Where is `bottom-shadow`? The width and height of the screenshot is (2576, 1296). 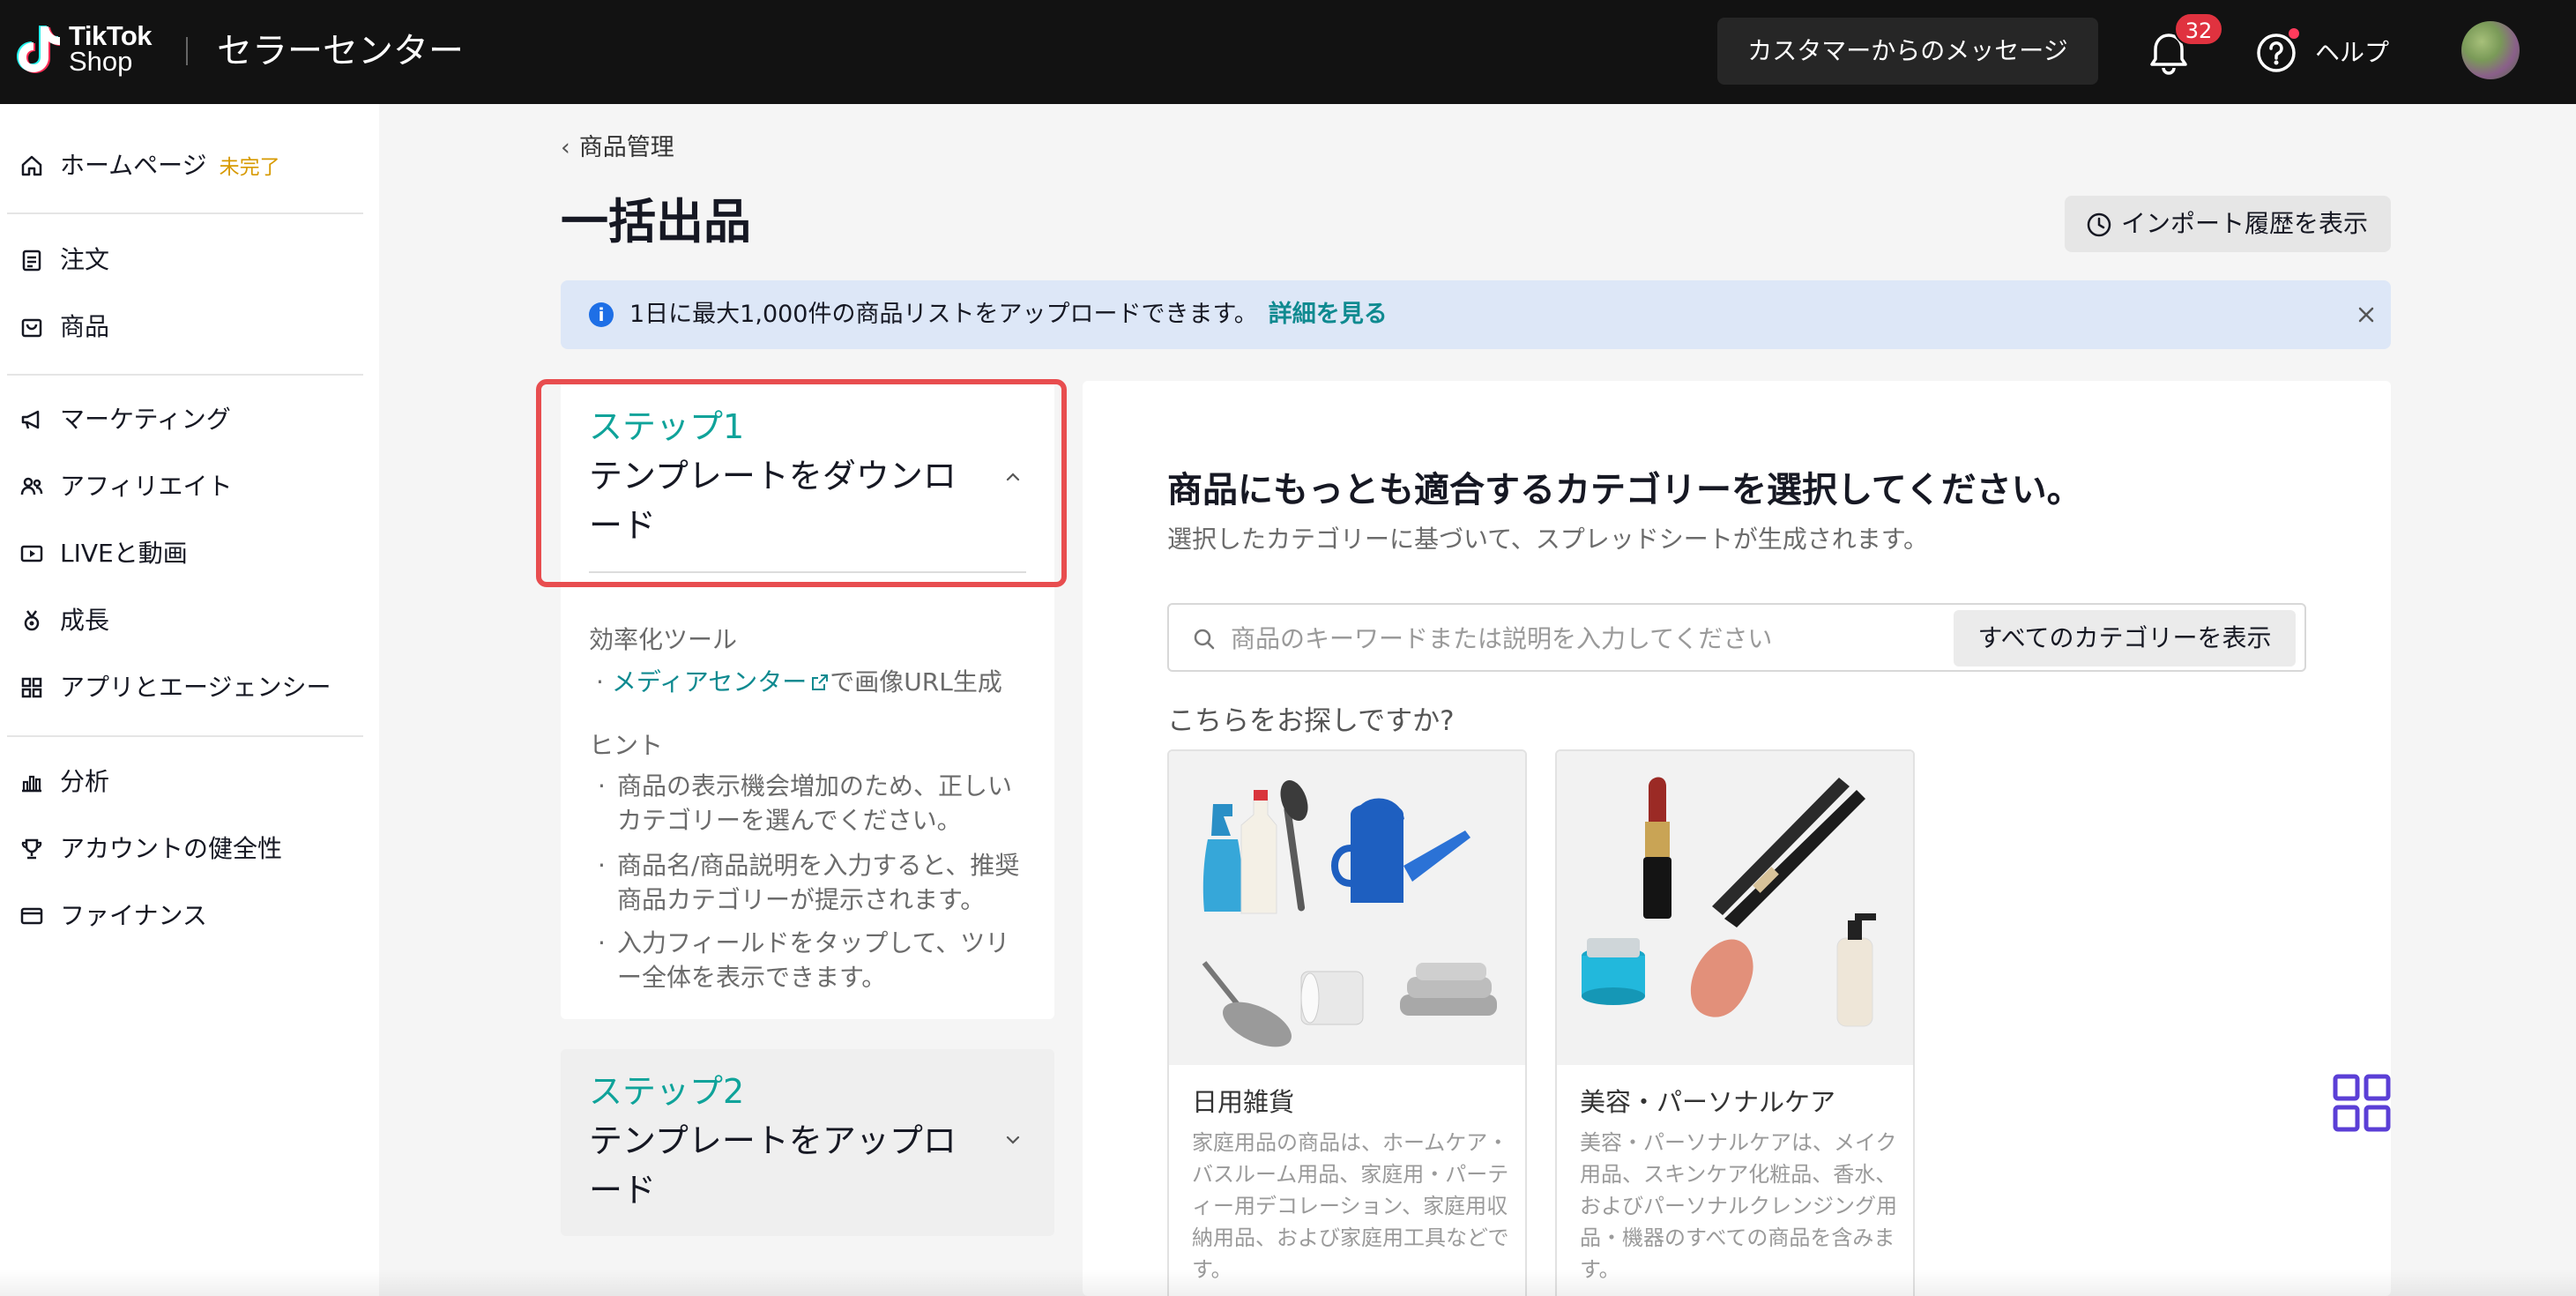
bottom-shadow is located at coordinates (1288, 1283).